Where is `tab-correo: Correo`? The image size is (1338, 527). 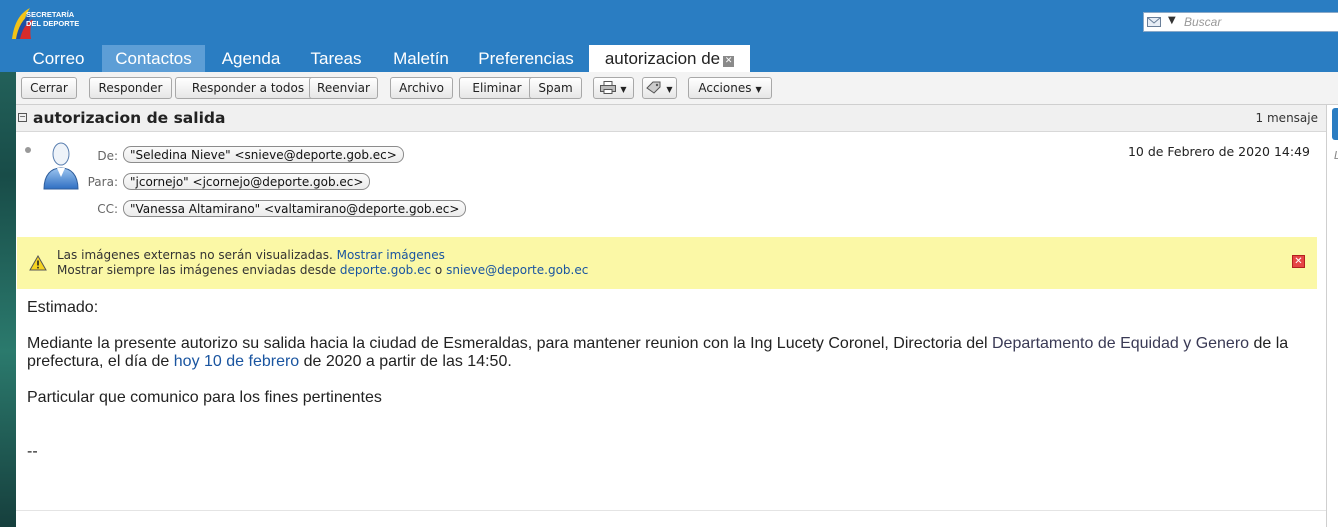
tab-correo: Correo is located at coordinates (58, 58).